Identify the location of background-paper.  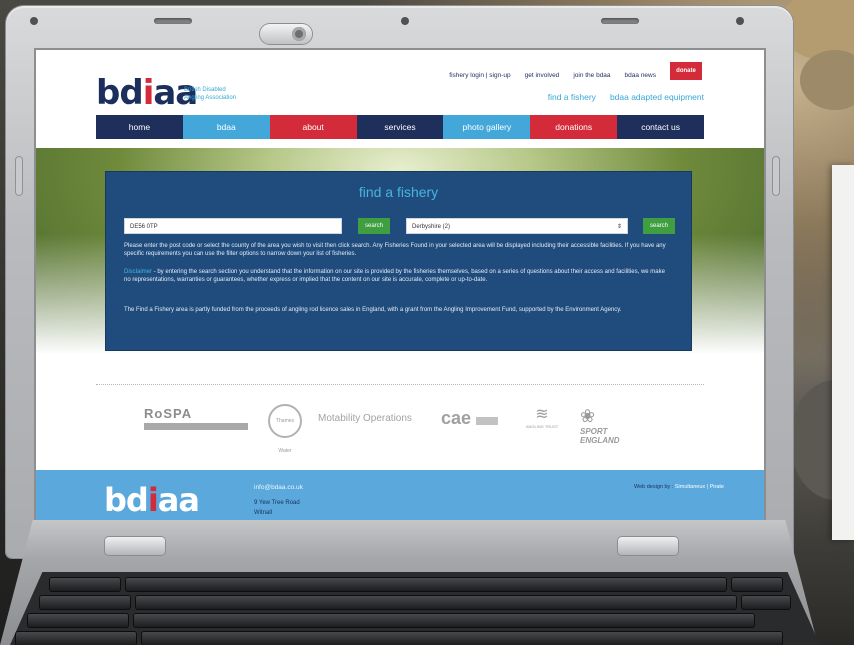
(843, 352).